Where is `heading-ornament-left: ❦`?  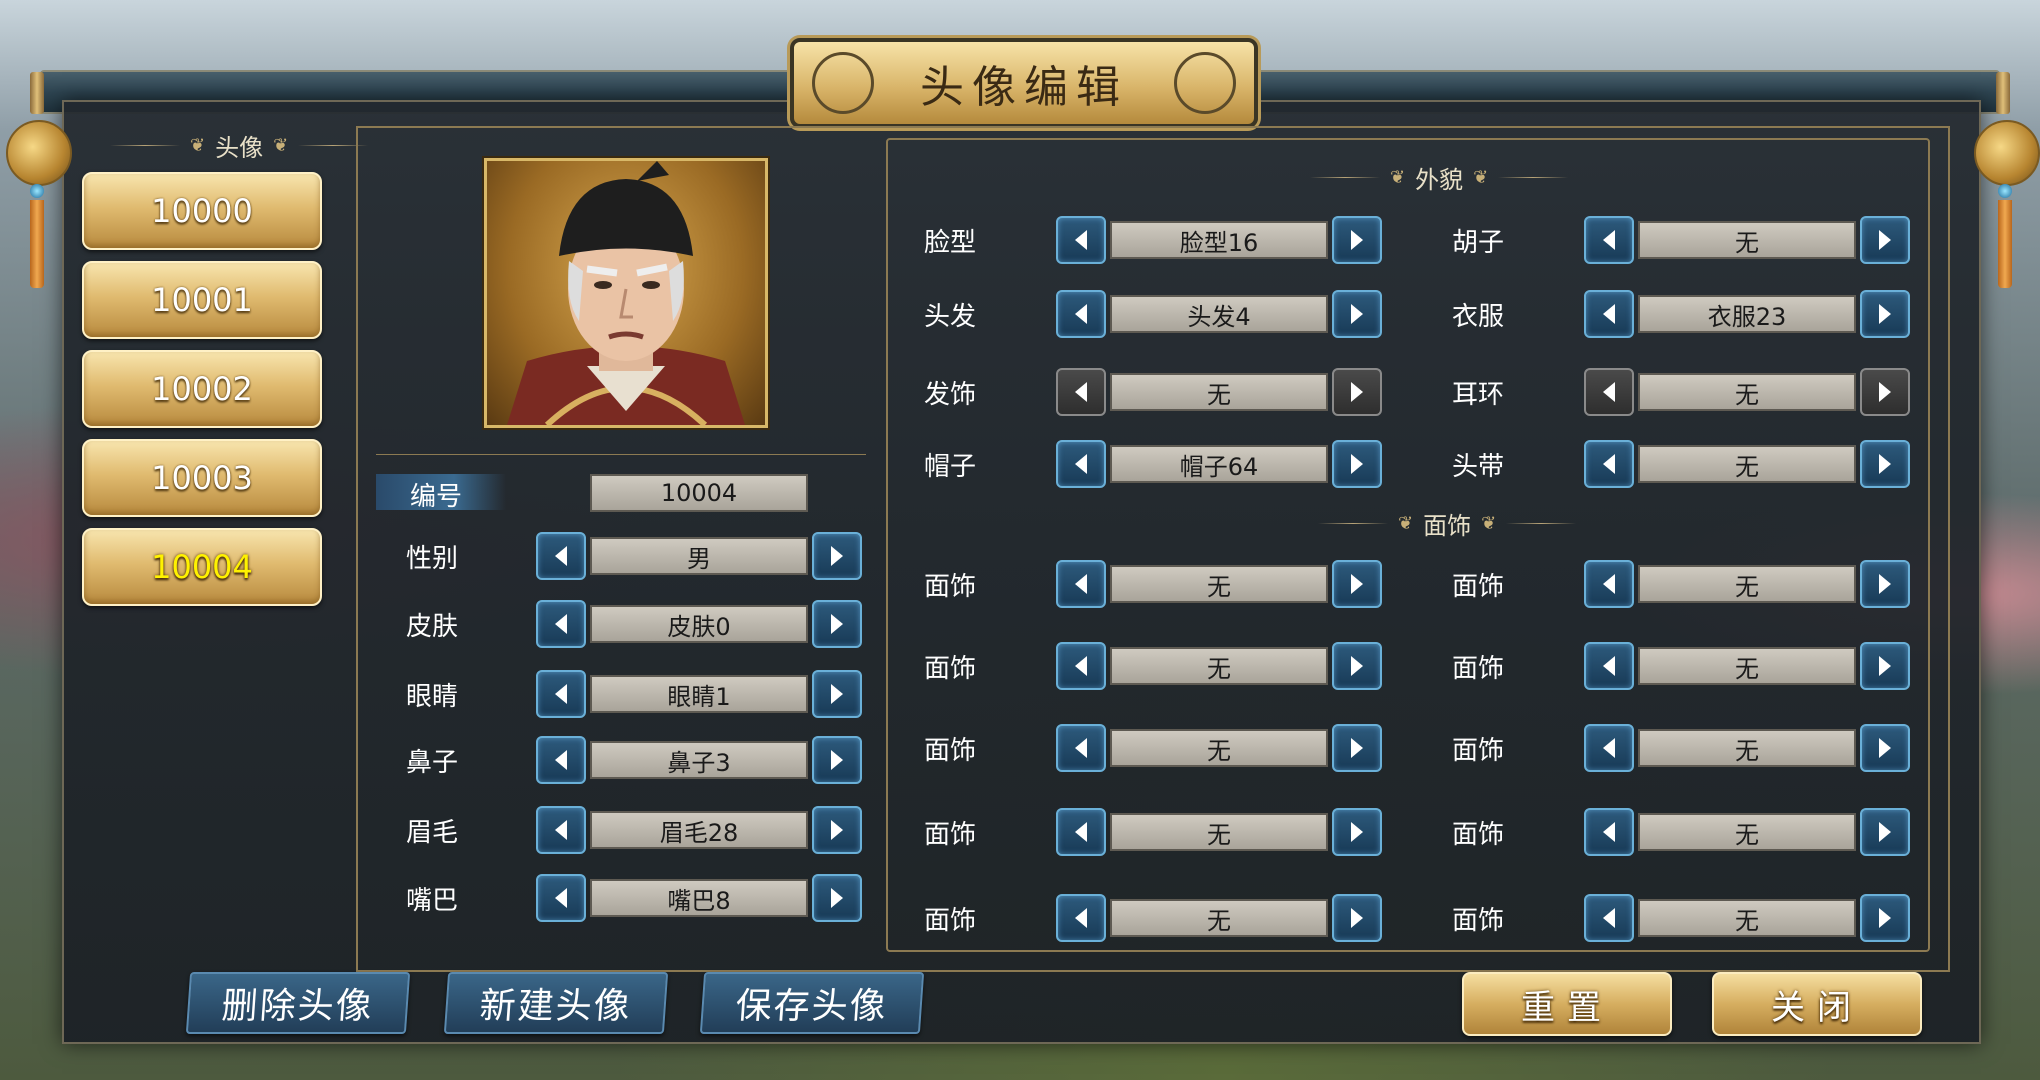
heading-ornament-left: ❦ is located at coordinates (198, 145).